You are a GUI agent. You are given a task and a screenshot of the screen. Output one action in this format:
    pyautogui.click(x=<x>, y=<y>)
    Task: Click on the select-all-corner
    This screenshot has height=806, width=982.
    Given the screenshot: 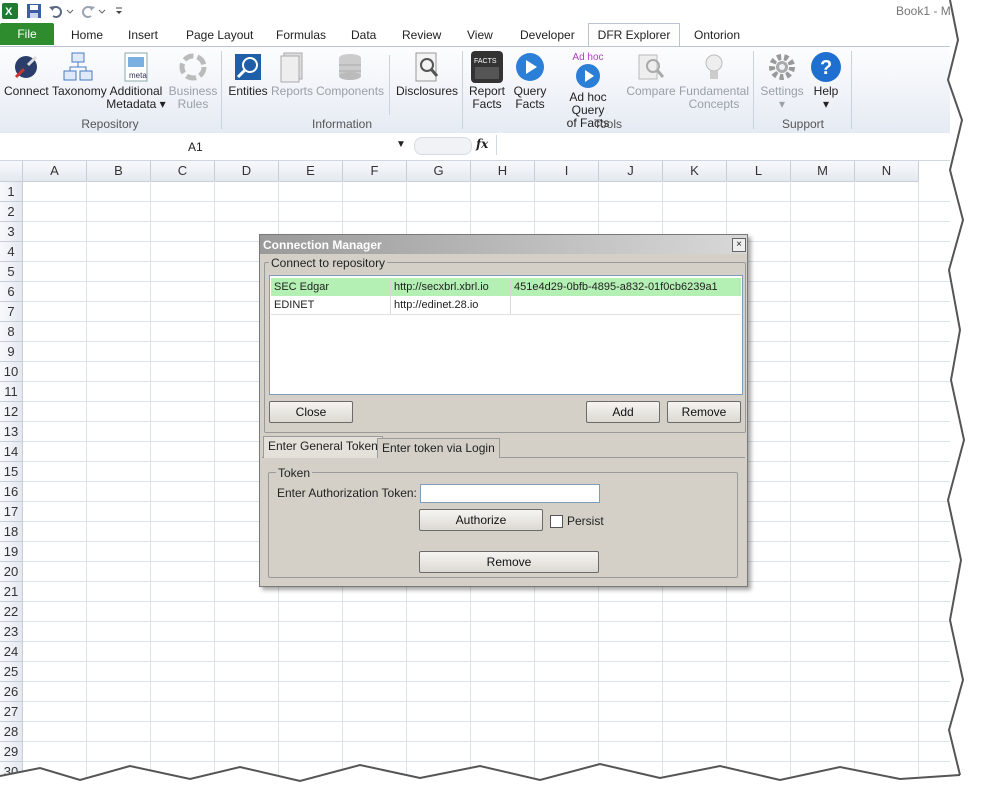 What is the action you would take?
    pyautogui.click(x=11, y=171)
    